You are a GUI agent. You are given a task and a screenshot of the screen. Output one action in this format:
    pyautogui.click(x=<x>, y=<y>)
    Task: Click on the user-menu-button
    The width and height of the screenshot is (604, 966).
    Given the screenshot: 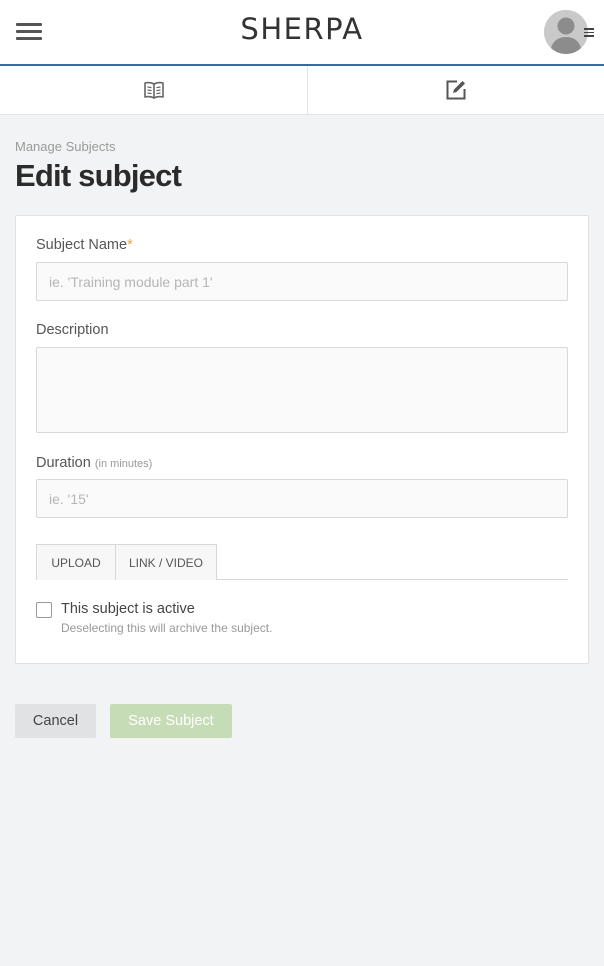 What is the action you would take?
    pyautogui.click(x=572, y=32)
    